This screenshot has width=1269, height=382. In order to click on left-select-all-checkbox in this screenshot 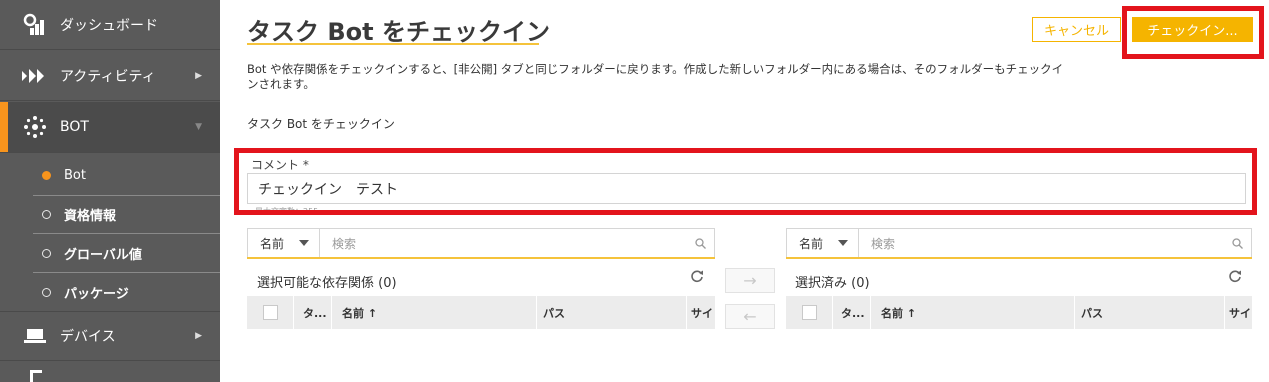, I will do `click(270, 312)`.